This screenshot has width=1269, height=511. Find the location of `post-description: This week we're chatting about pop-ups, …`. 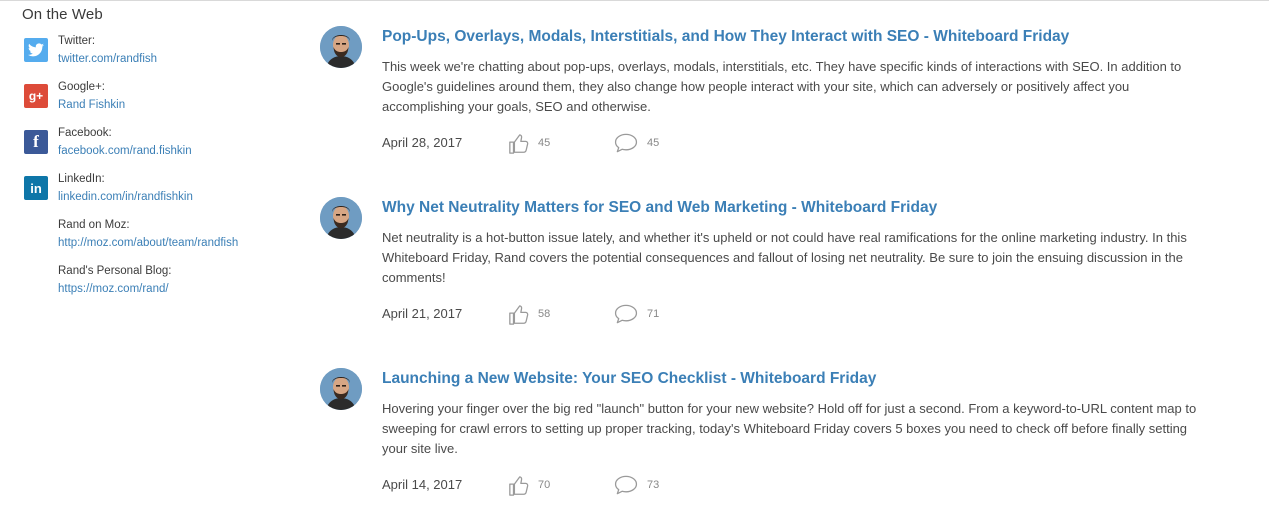

post-description: This week we're chatting about pop-ups, … is located at coordinates (782, 86).